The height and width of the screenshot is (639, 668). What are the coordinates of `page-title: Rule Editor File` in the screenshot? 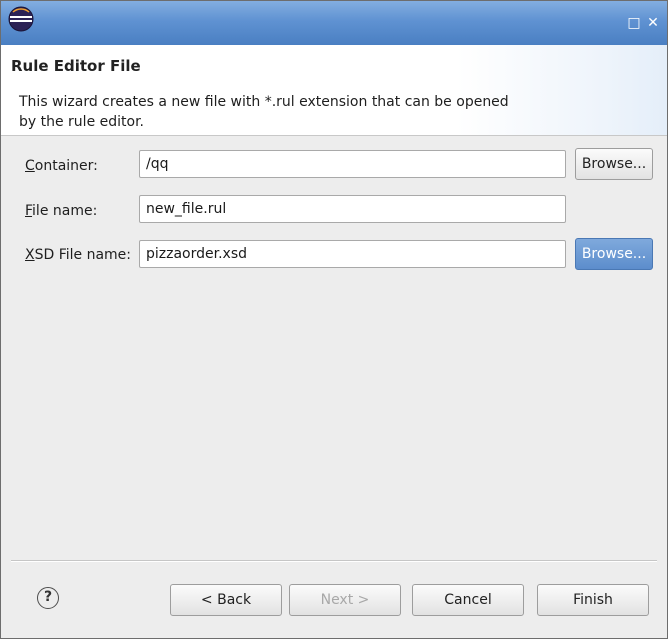 It's located at (76, 66).